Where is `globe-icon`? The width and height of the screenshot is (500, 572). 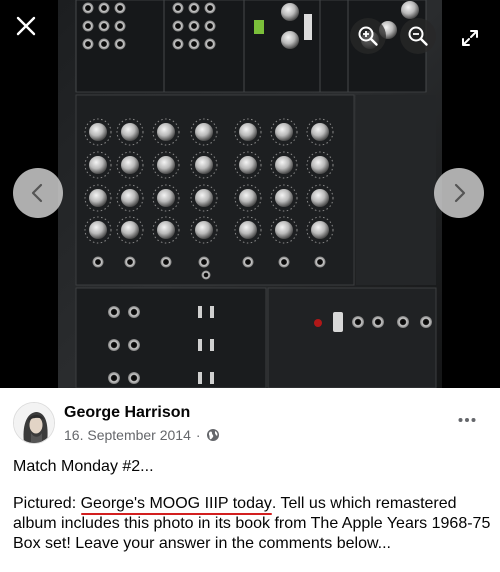
globe-icon is located at coordinates (212, 435).